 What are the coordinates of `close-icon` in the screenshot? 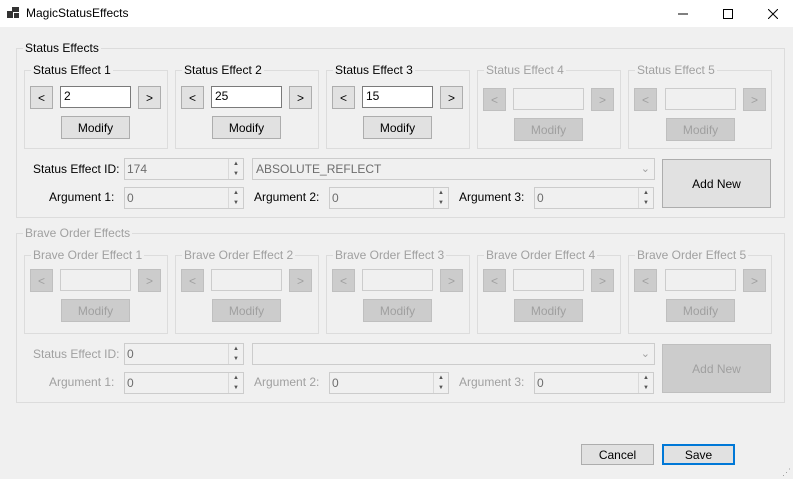 It's located at (773, 13).